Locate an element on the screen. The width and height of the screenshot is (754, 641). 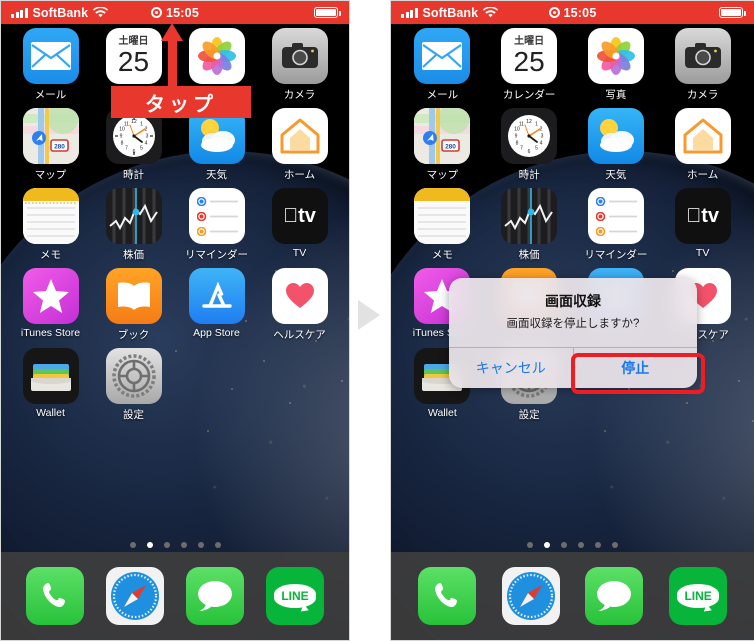
photos-icon is located at coordinates (216, 56).